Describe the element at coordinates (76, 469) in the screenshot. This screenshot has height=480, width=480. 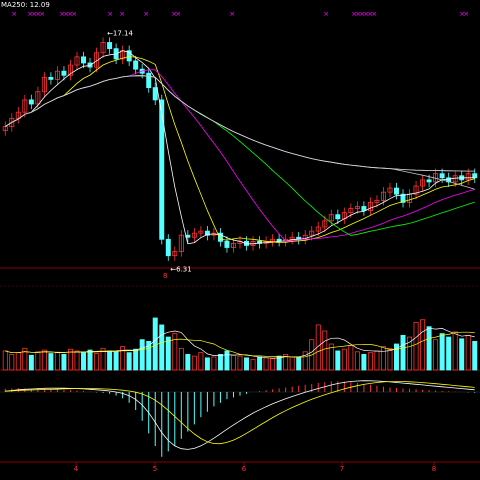
I see `axis-tick-label: 4` at that location.